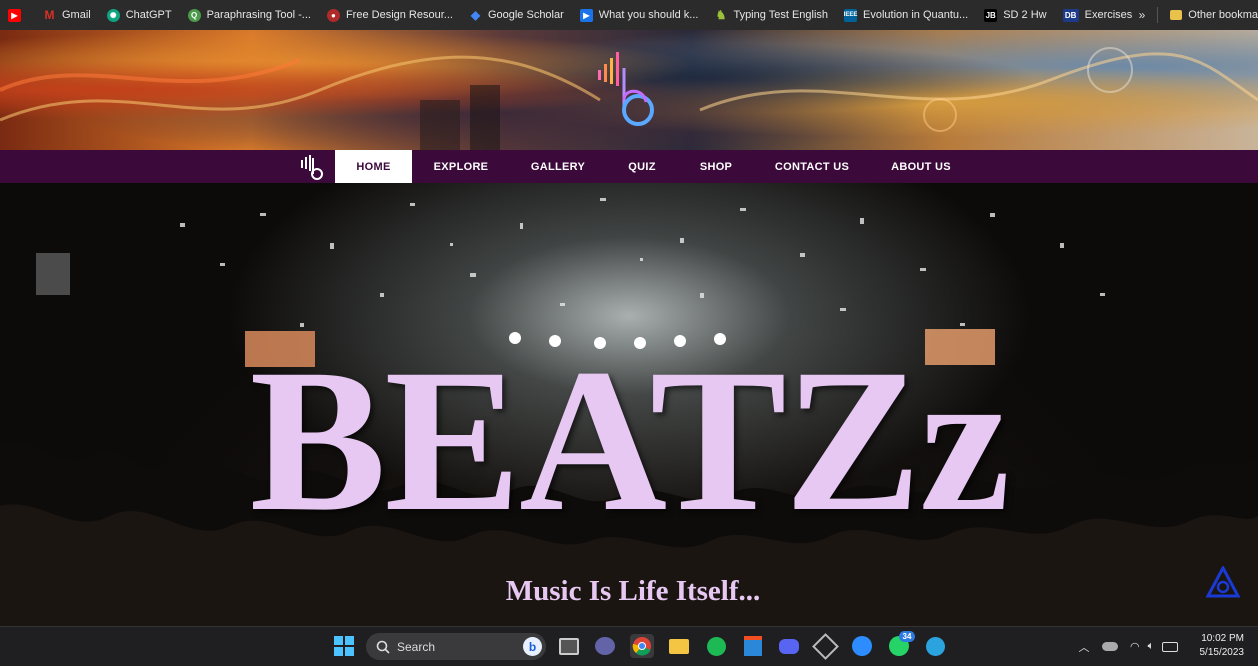  What do you see at coordinates (1223, 582) in the screenshot?
I see `triangle-logo-icon` at bounding box center [1223, 582].